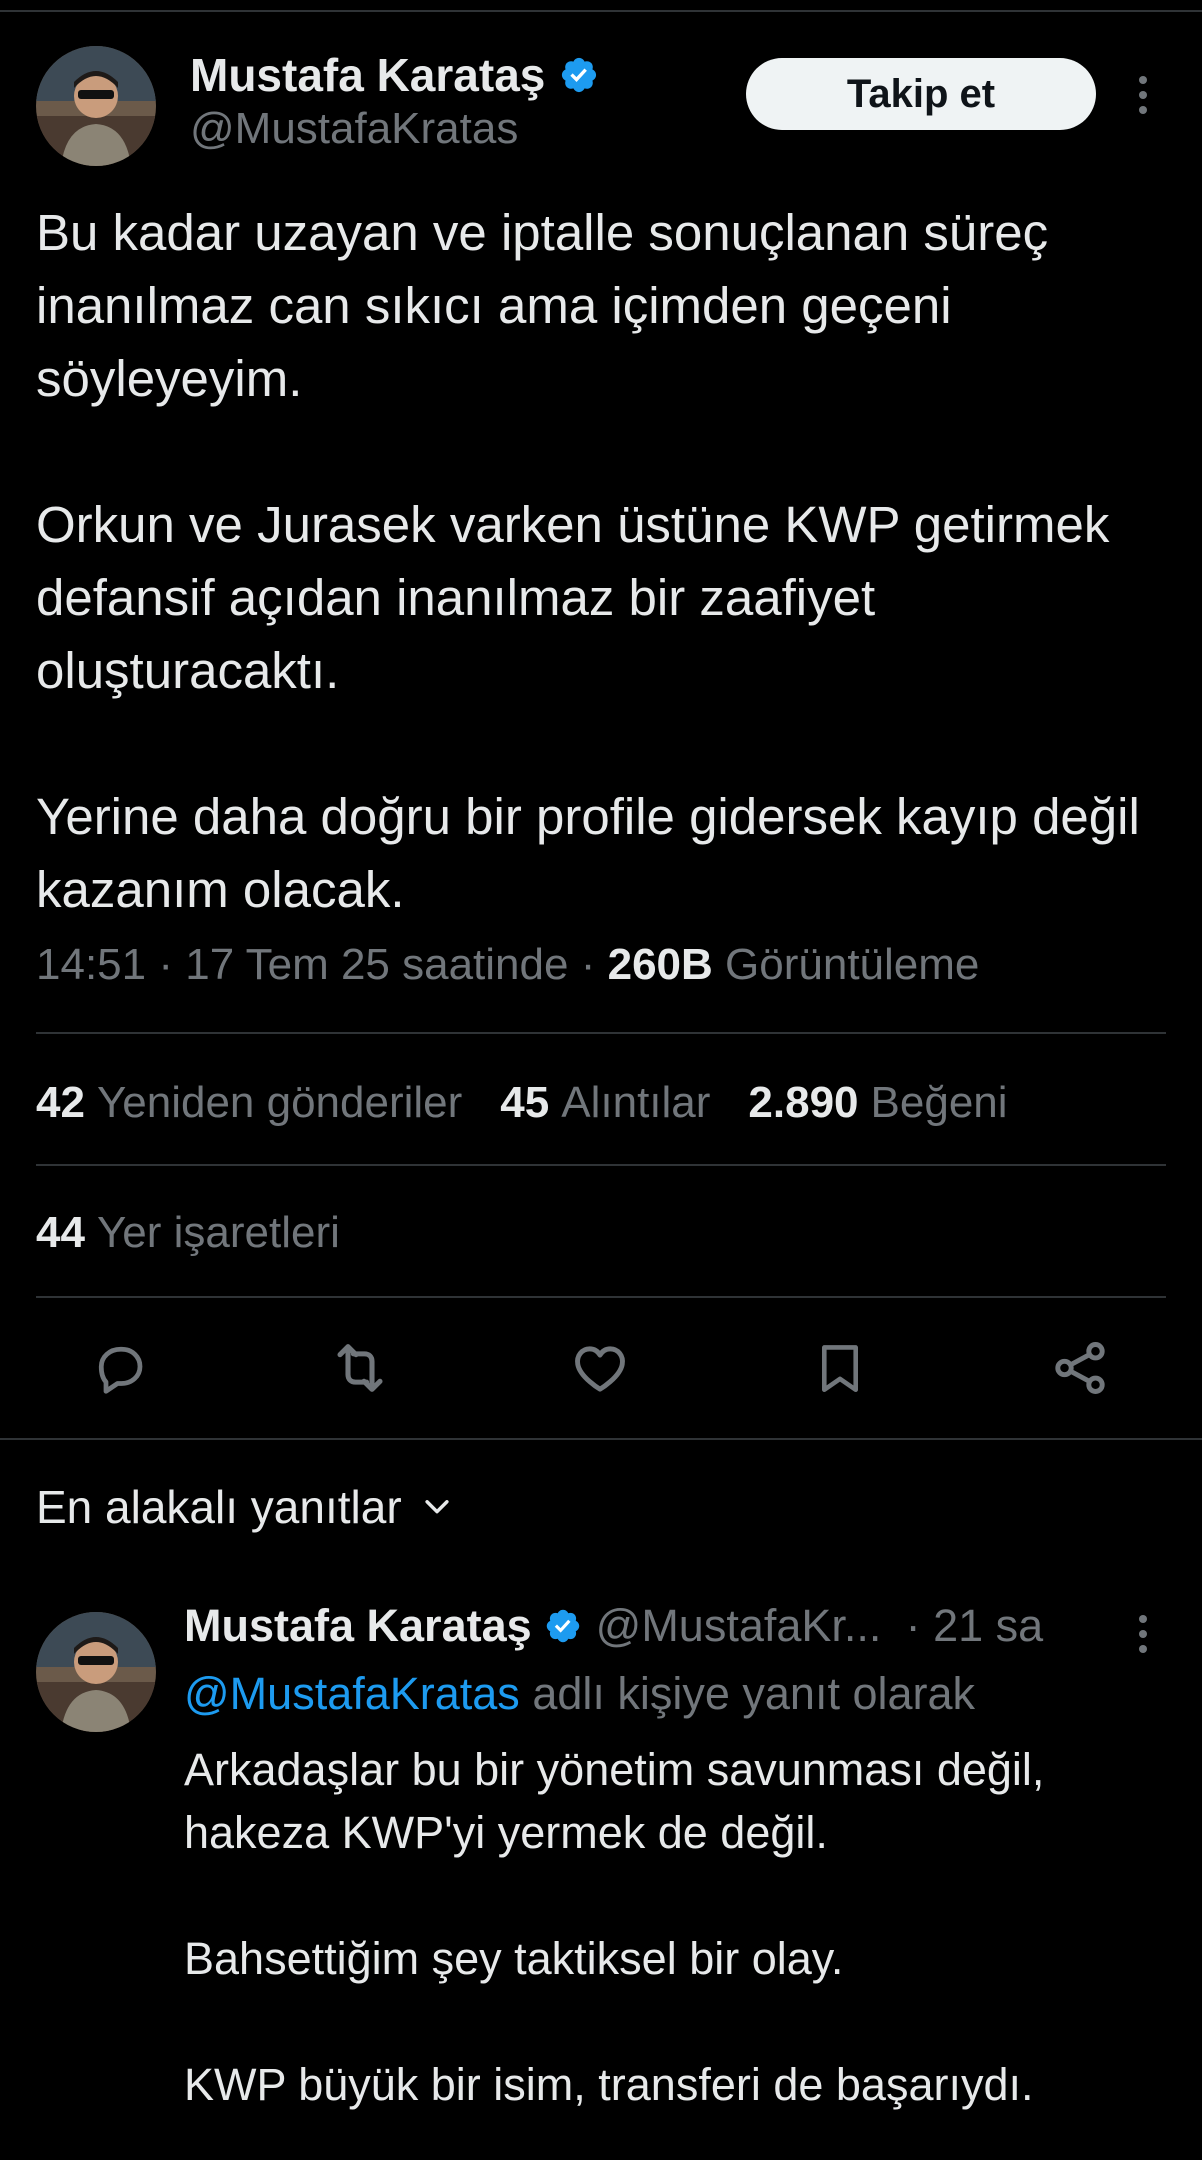  I want to click on repost-icon, so click(360, 1368).